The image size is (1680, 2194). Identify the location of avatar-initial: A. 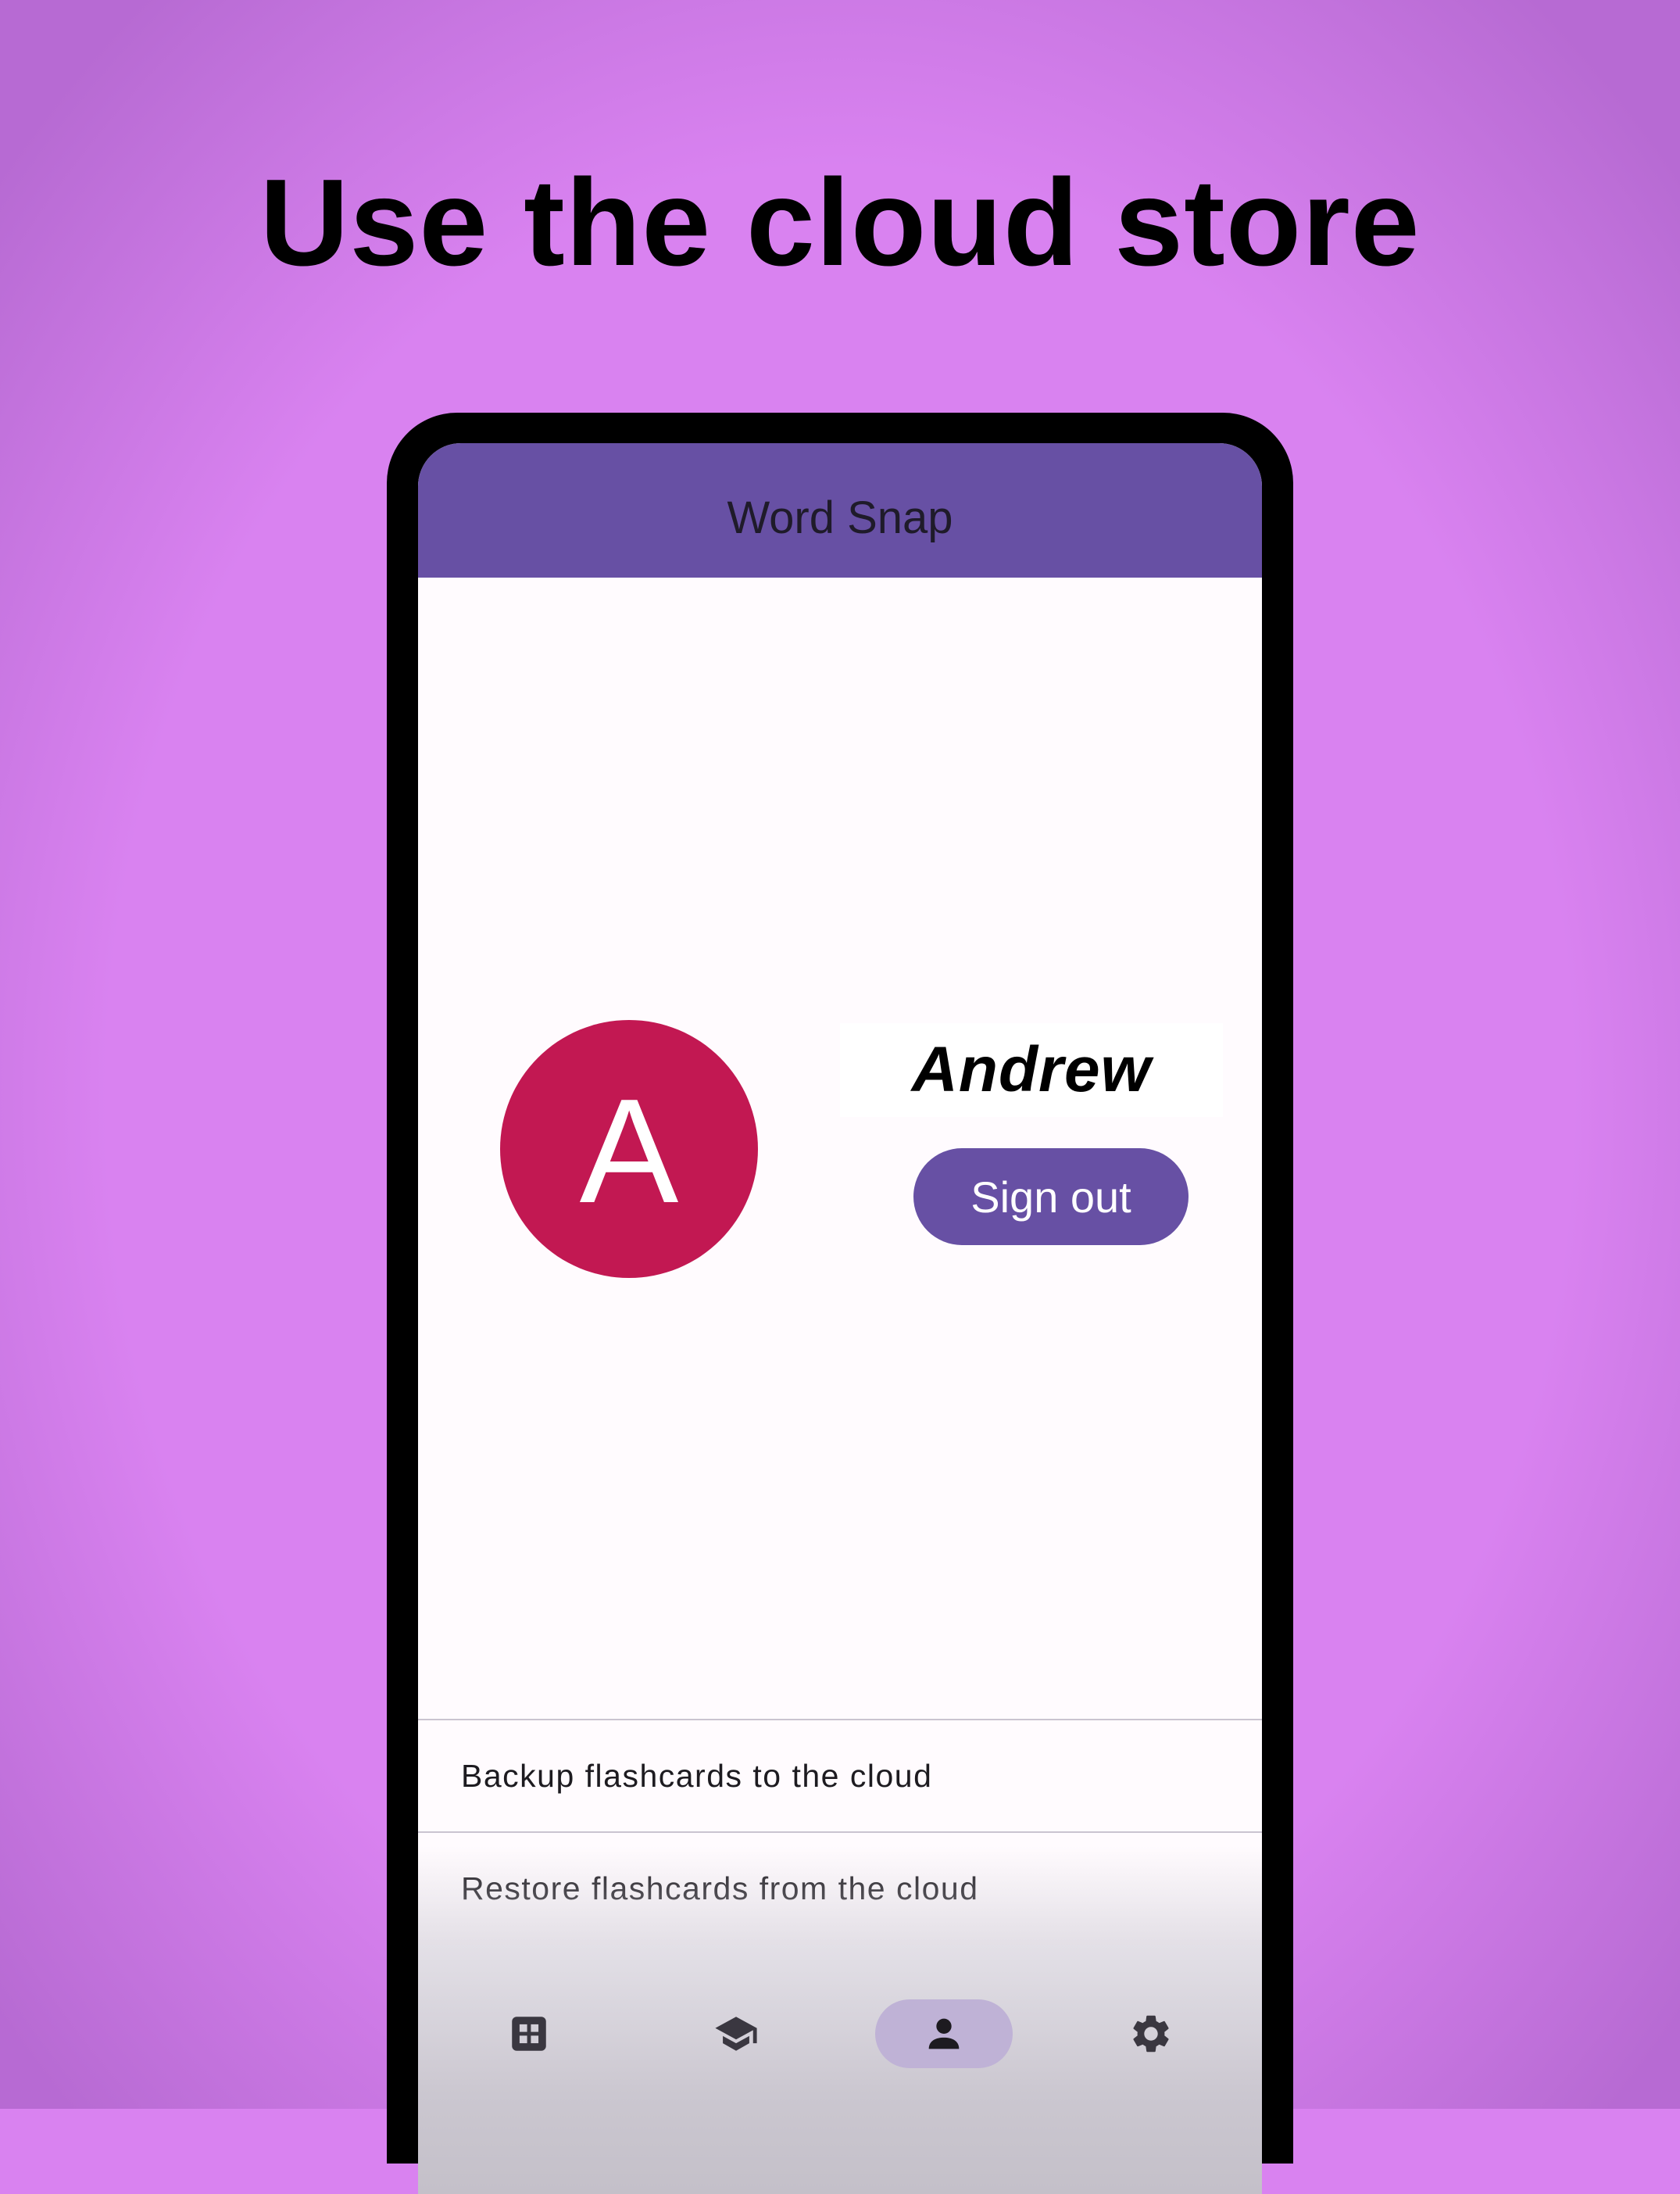
(629, 1151).